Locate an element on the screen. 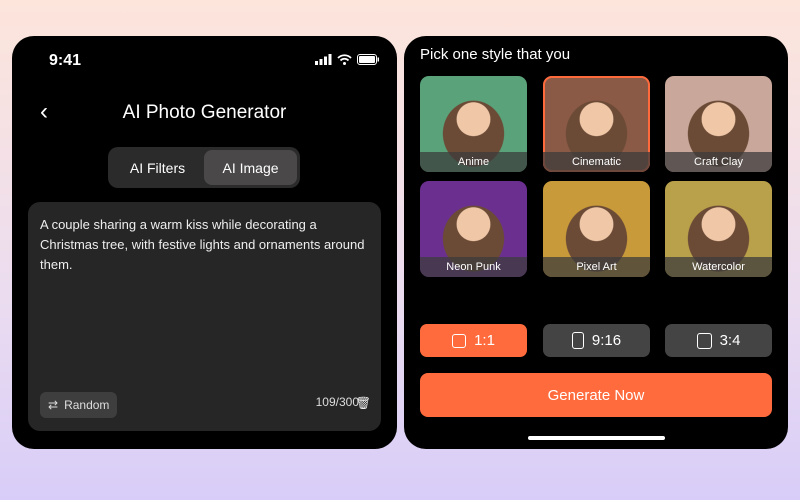 This screenshot has height=500, width=800. mode-tabs: AI Filters AI Image is located at coordinates (204, 167).